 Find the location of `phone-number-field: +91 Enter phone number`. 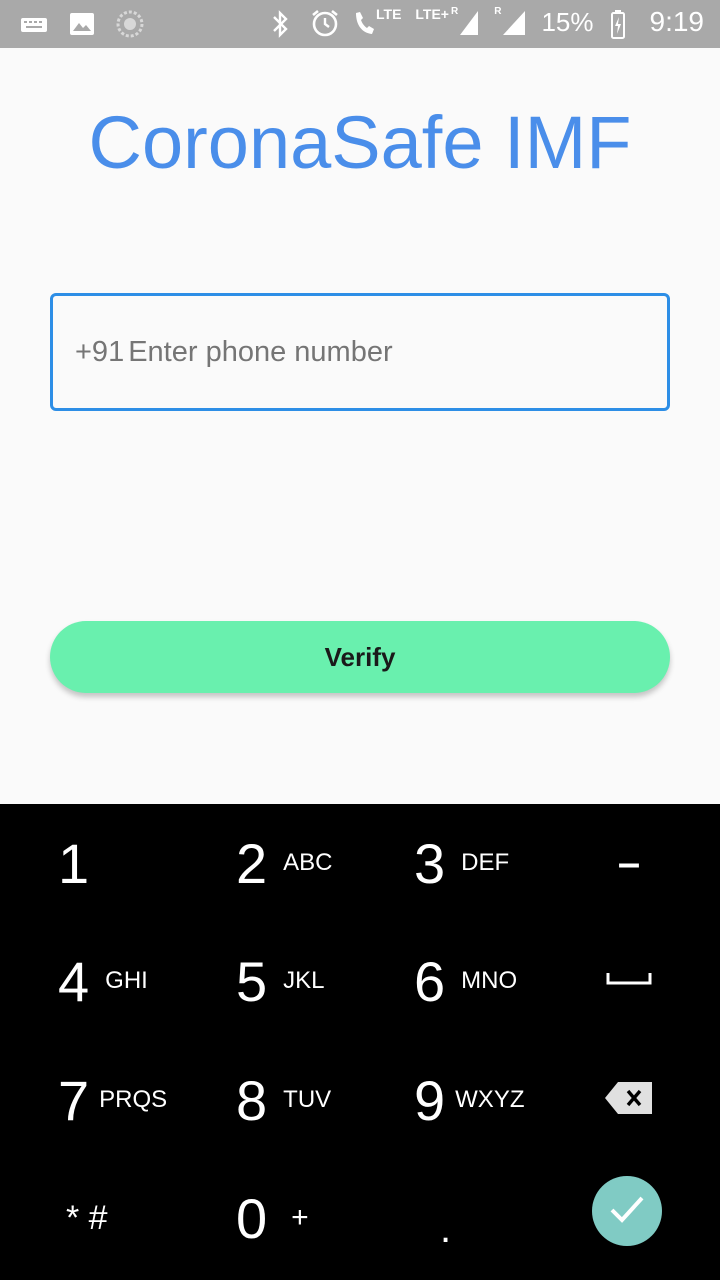

phone-number-field: +91 Enter phone number is located at coordinates (360, 352).